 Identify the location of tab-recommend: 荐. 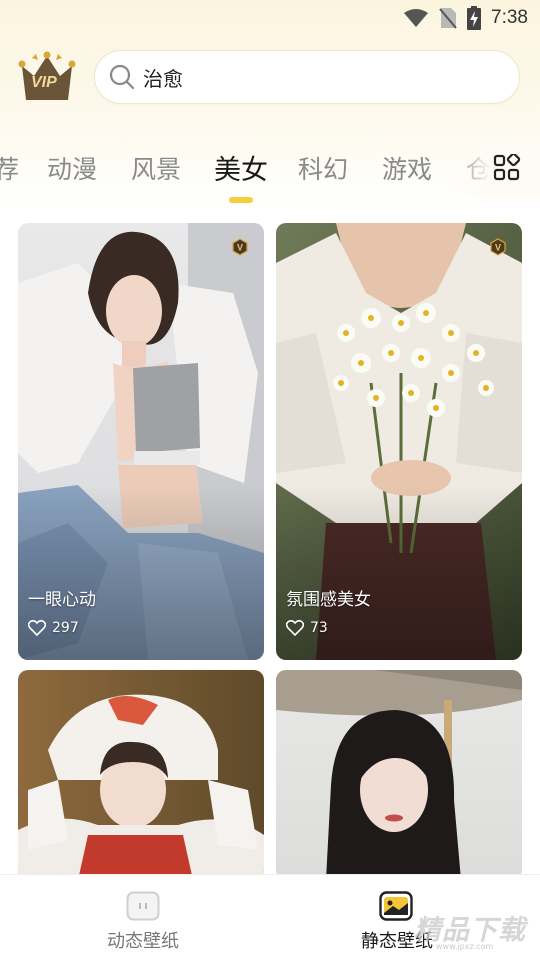
(9, 168).